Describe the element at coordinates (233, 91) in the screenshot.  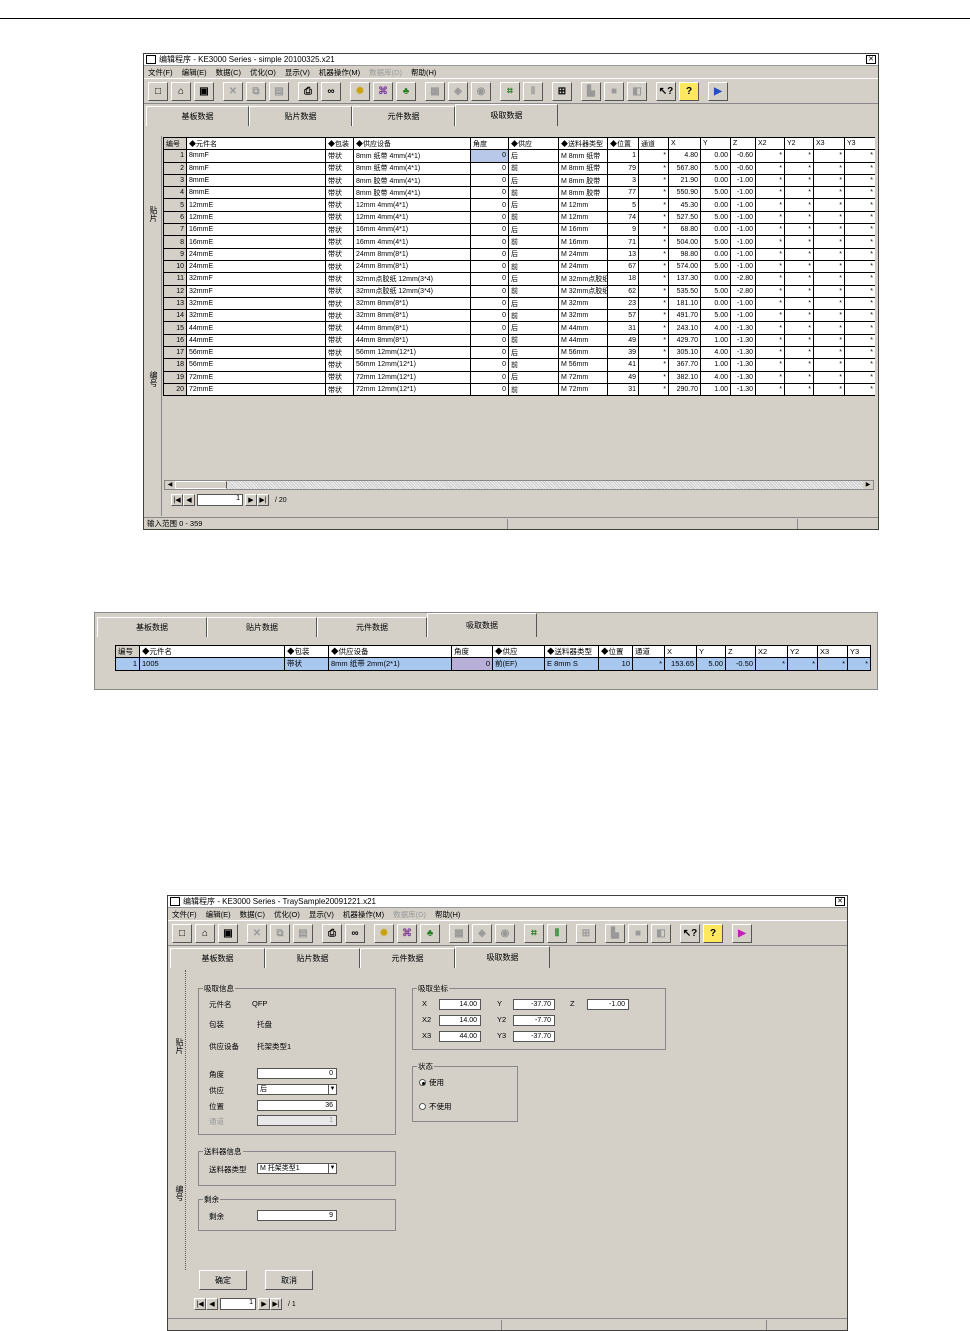
I see `cut-icon: ✕` at that location.